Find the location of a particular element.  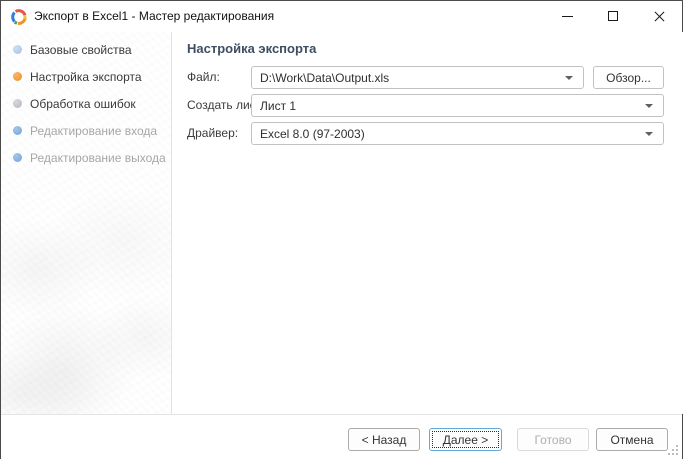

step-label: Настройка экспорта is located at coordinates (86, 76).